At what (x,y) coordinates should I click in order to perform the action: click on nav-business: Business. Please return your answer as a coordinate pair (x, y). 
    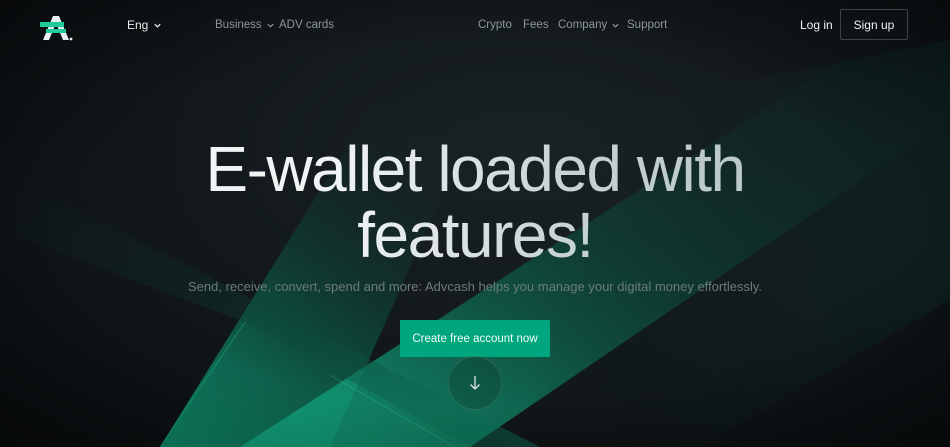
    Looking at the image, I should click on (245, 25).